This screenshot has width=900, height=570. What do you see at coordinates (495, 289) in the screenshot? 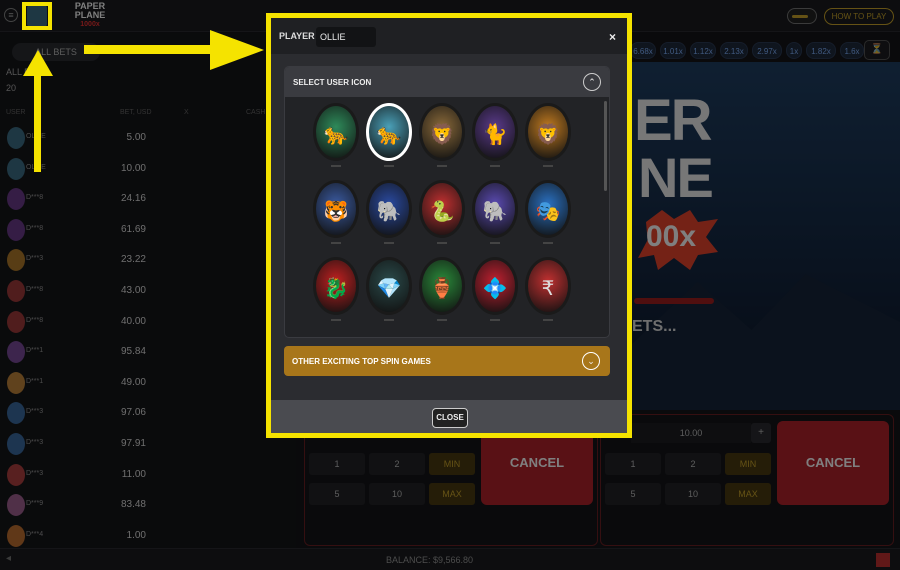
I see `icon-glyph: 💠` at bounding box center [495, 289].